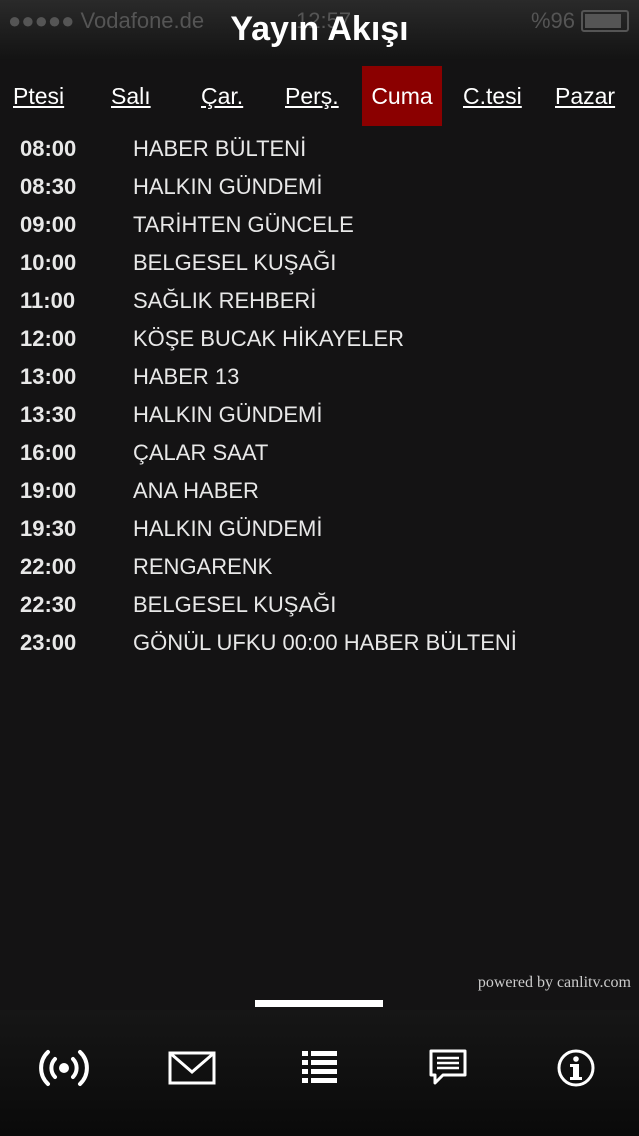 This screenshot has width=639, height=1136. What do you see at coordinates (48, 376) in the screenshot?
I see `schedule-time: 13:00` at bounding box center [48, 376].